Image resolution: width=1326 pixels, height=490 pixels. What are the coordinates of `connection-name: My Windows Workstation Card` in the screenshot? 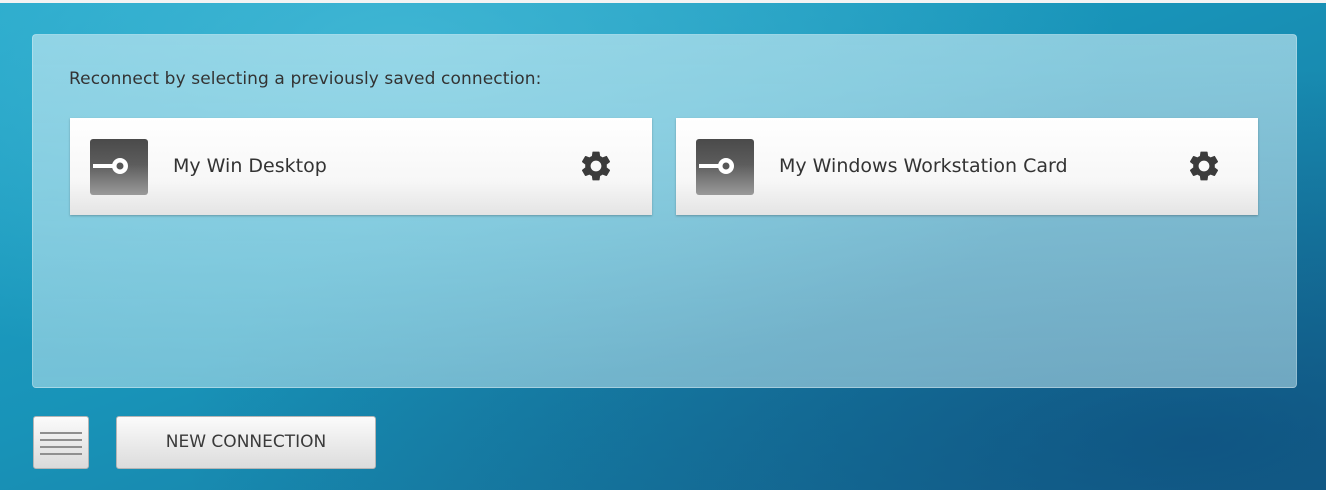 It's located at (923, 166).